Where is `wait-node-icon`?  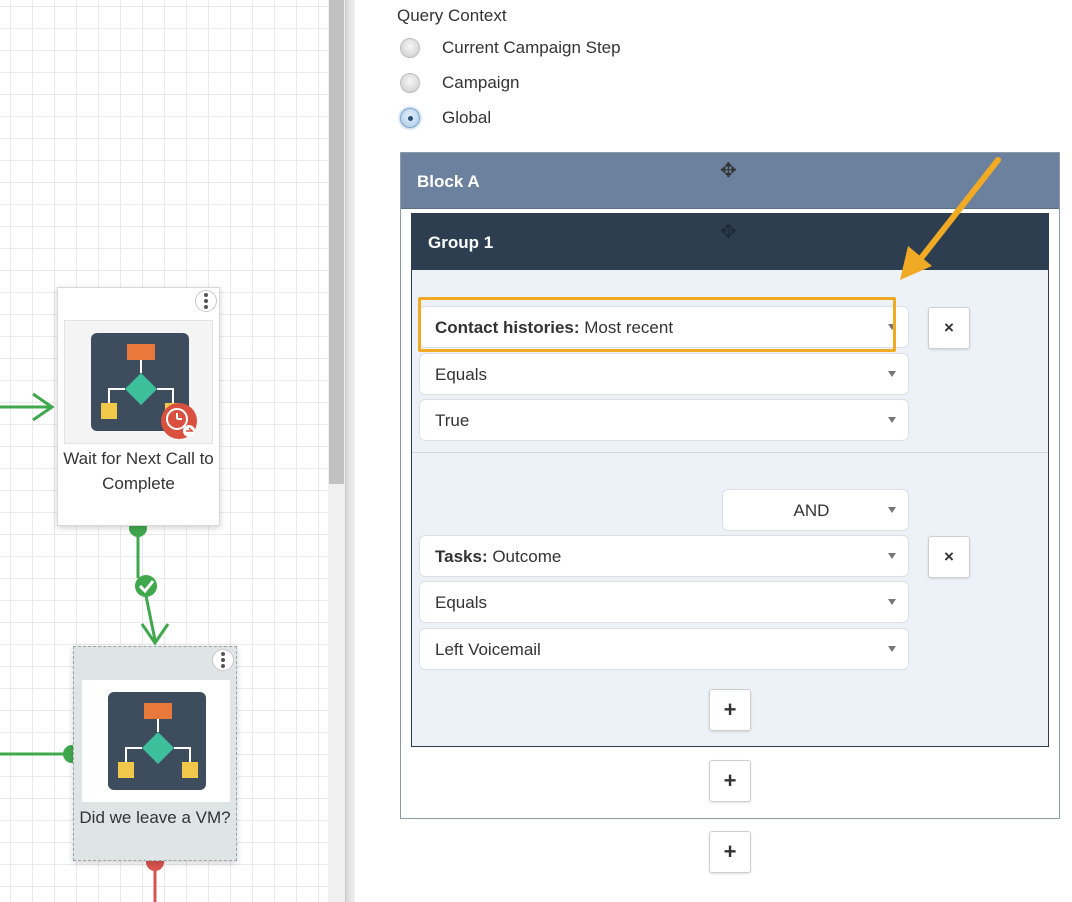
wait-node-icon is located at coordinates (138, 382).